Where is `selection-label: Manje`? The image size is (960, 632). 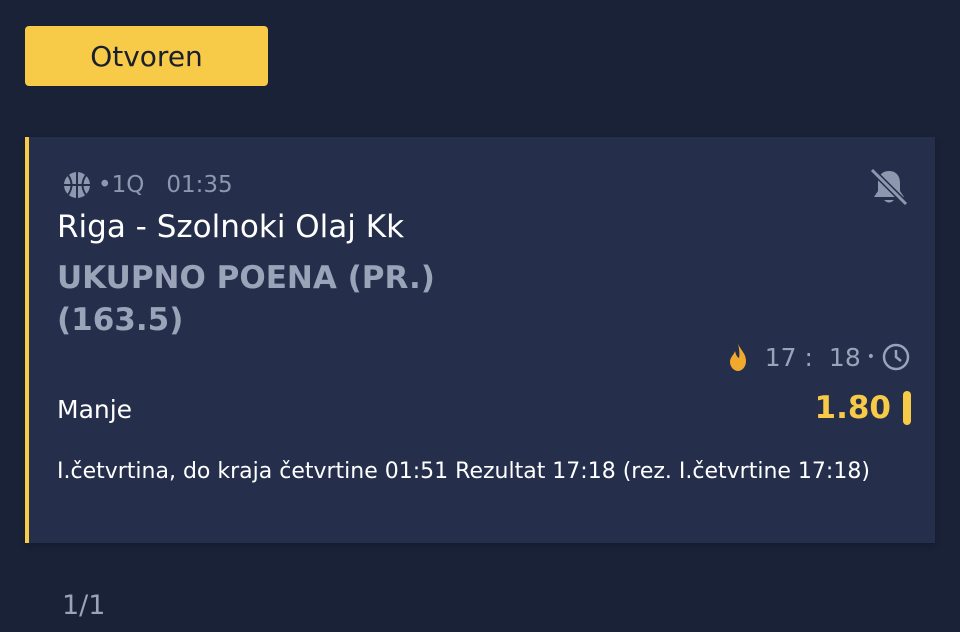
selection-label: Manje is located at coordinates (95, 409).